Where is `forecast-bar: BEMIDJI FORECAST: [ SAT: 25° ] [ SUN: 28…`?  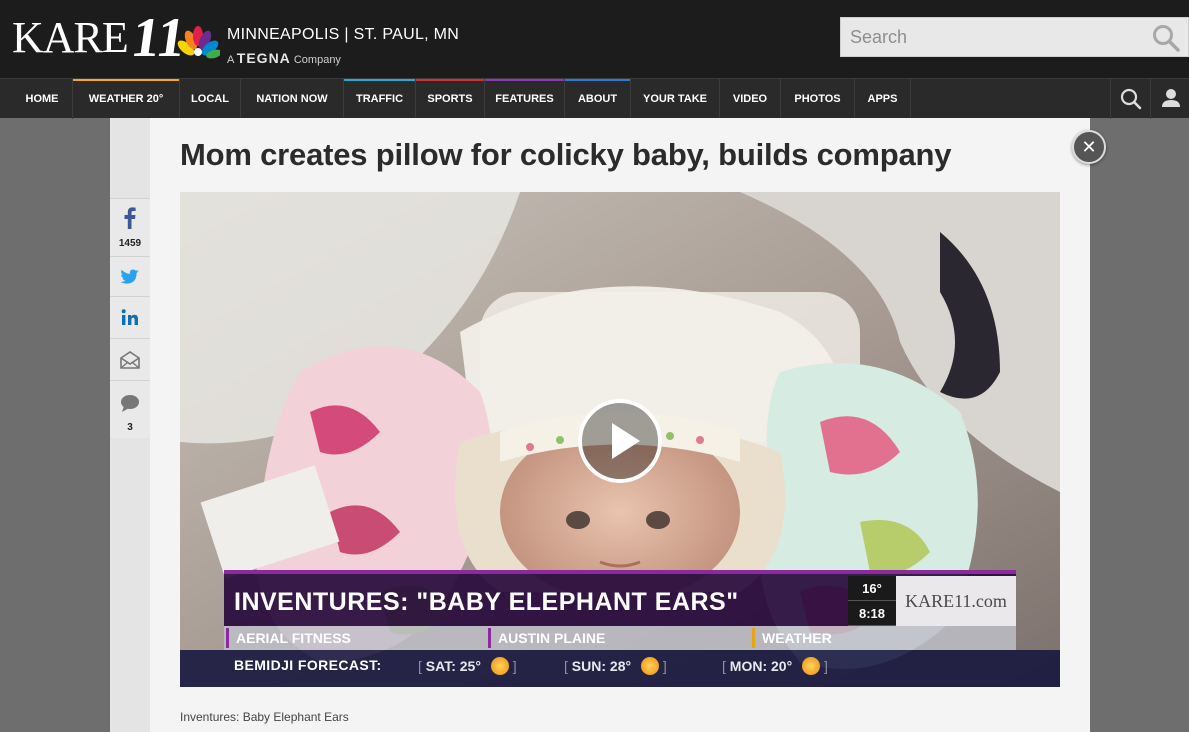
forecast-bar: BEMIDJI FORECAST: [ SAT: 25° ] [ SUN: 28… is located at coordinates (620, 668).